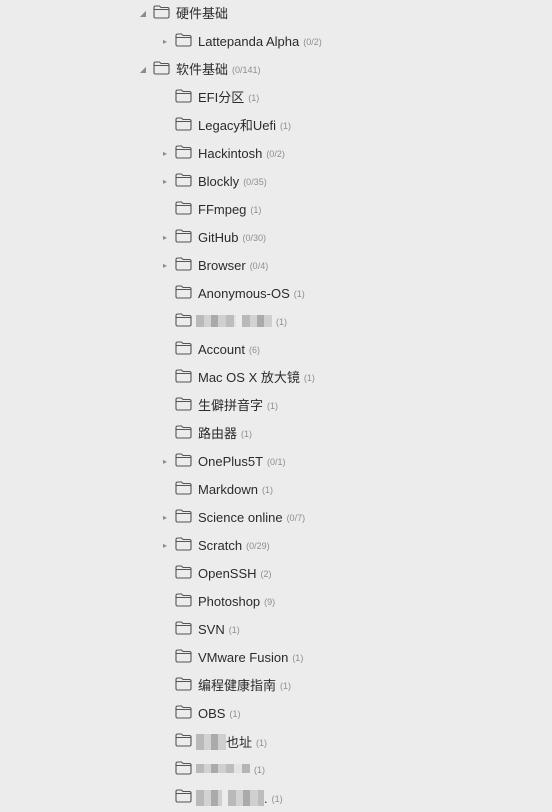 The image size is (552, 812). What do you see at coordinates (245, 685) in the screenshot?
I see `tree-row-label: 编程健康指南 (1)` at bounding box center [245, 685].